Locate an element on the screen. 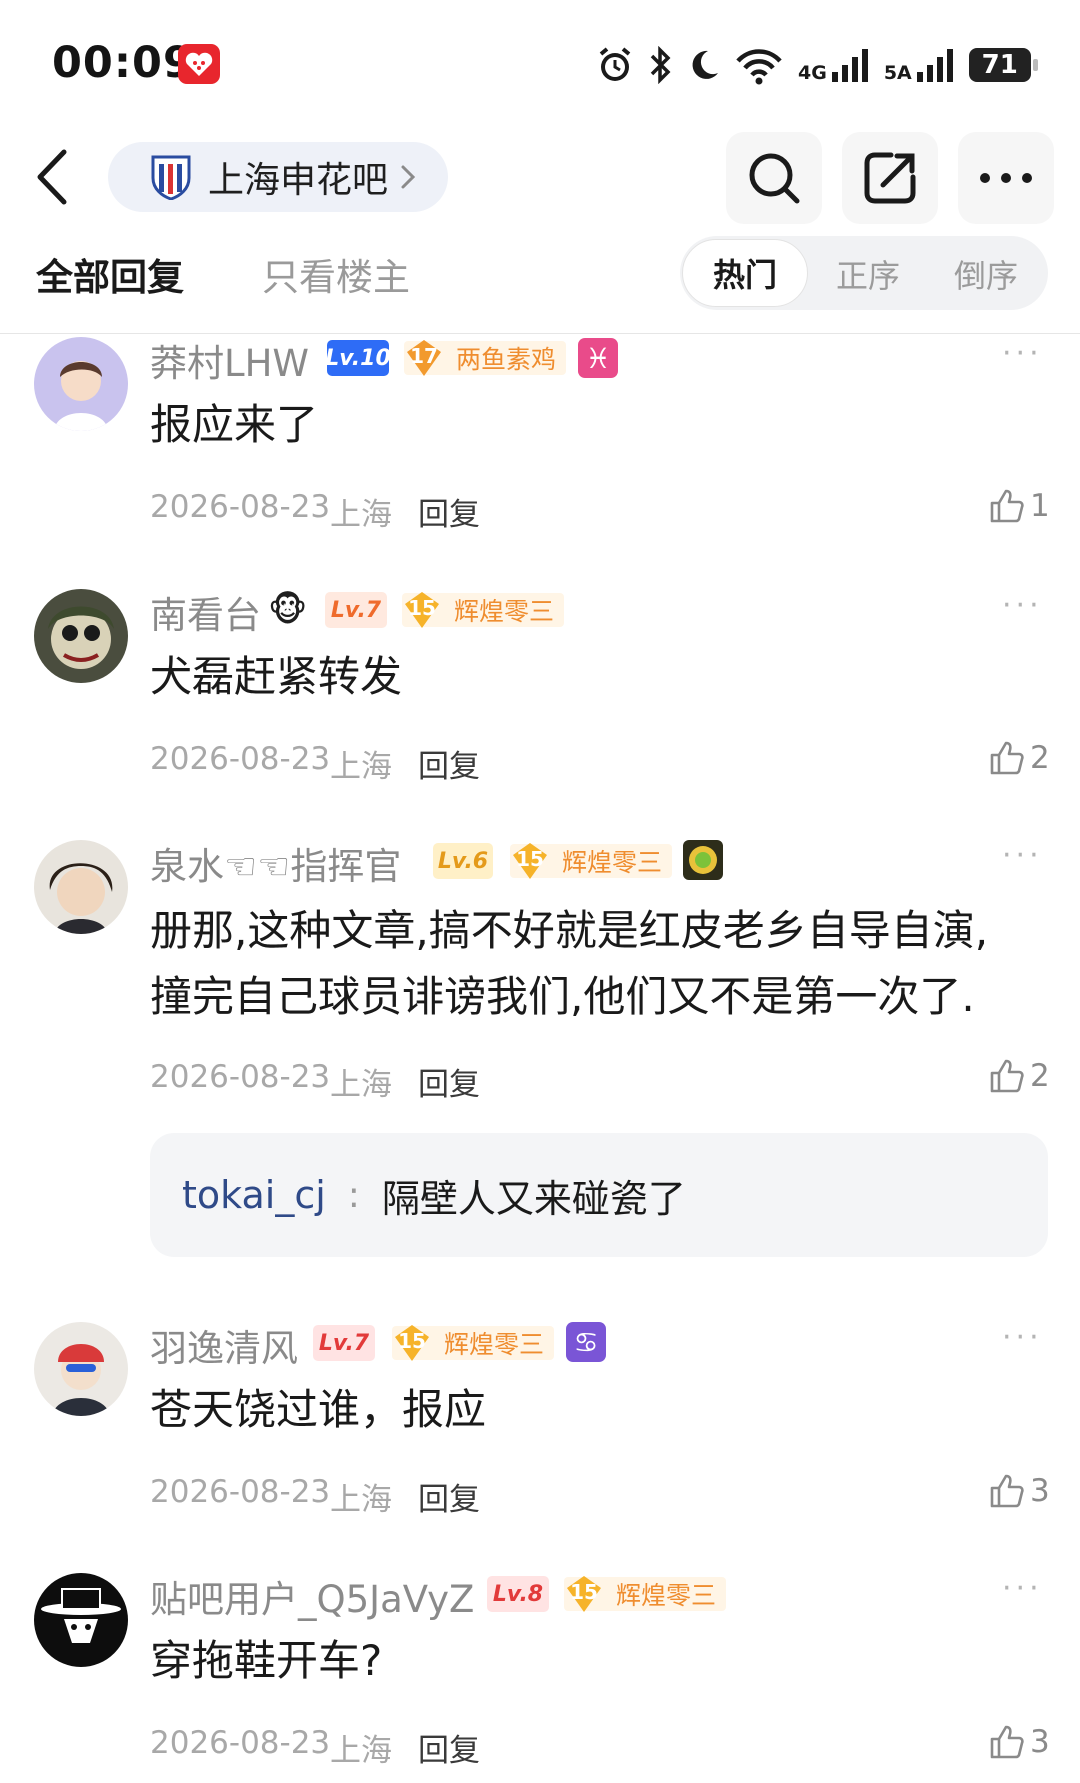 This screenshot has height=1783, width=1080. comment-username: 羽逸清风 is located at coordinates (224, 1345).